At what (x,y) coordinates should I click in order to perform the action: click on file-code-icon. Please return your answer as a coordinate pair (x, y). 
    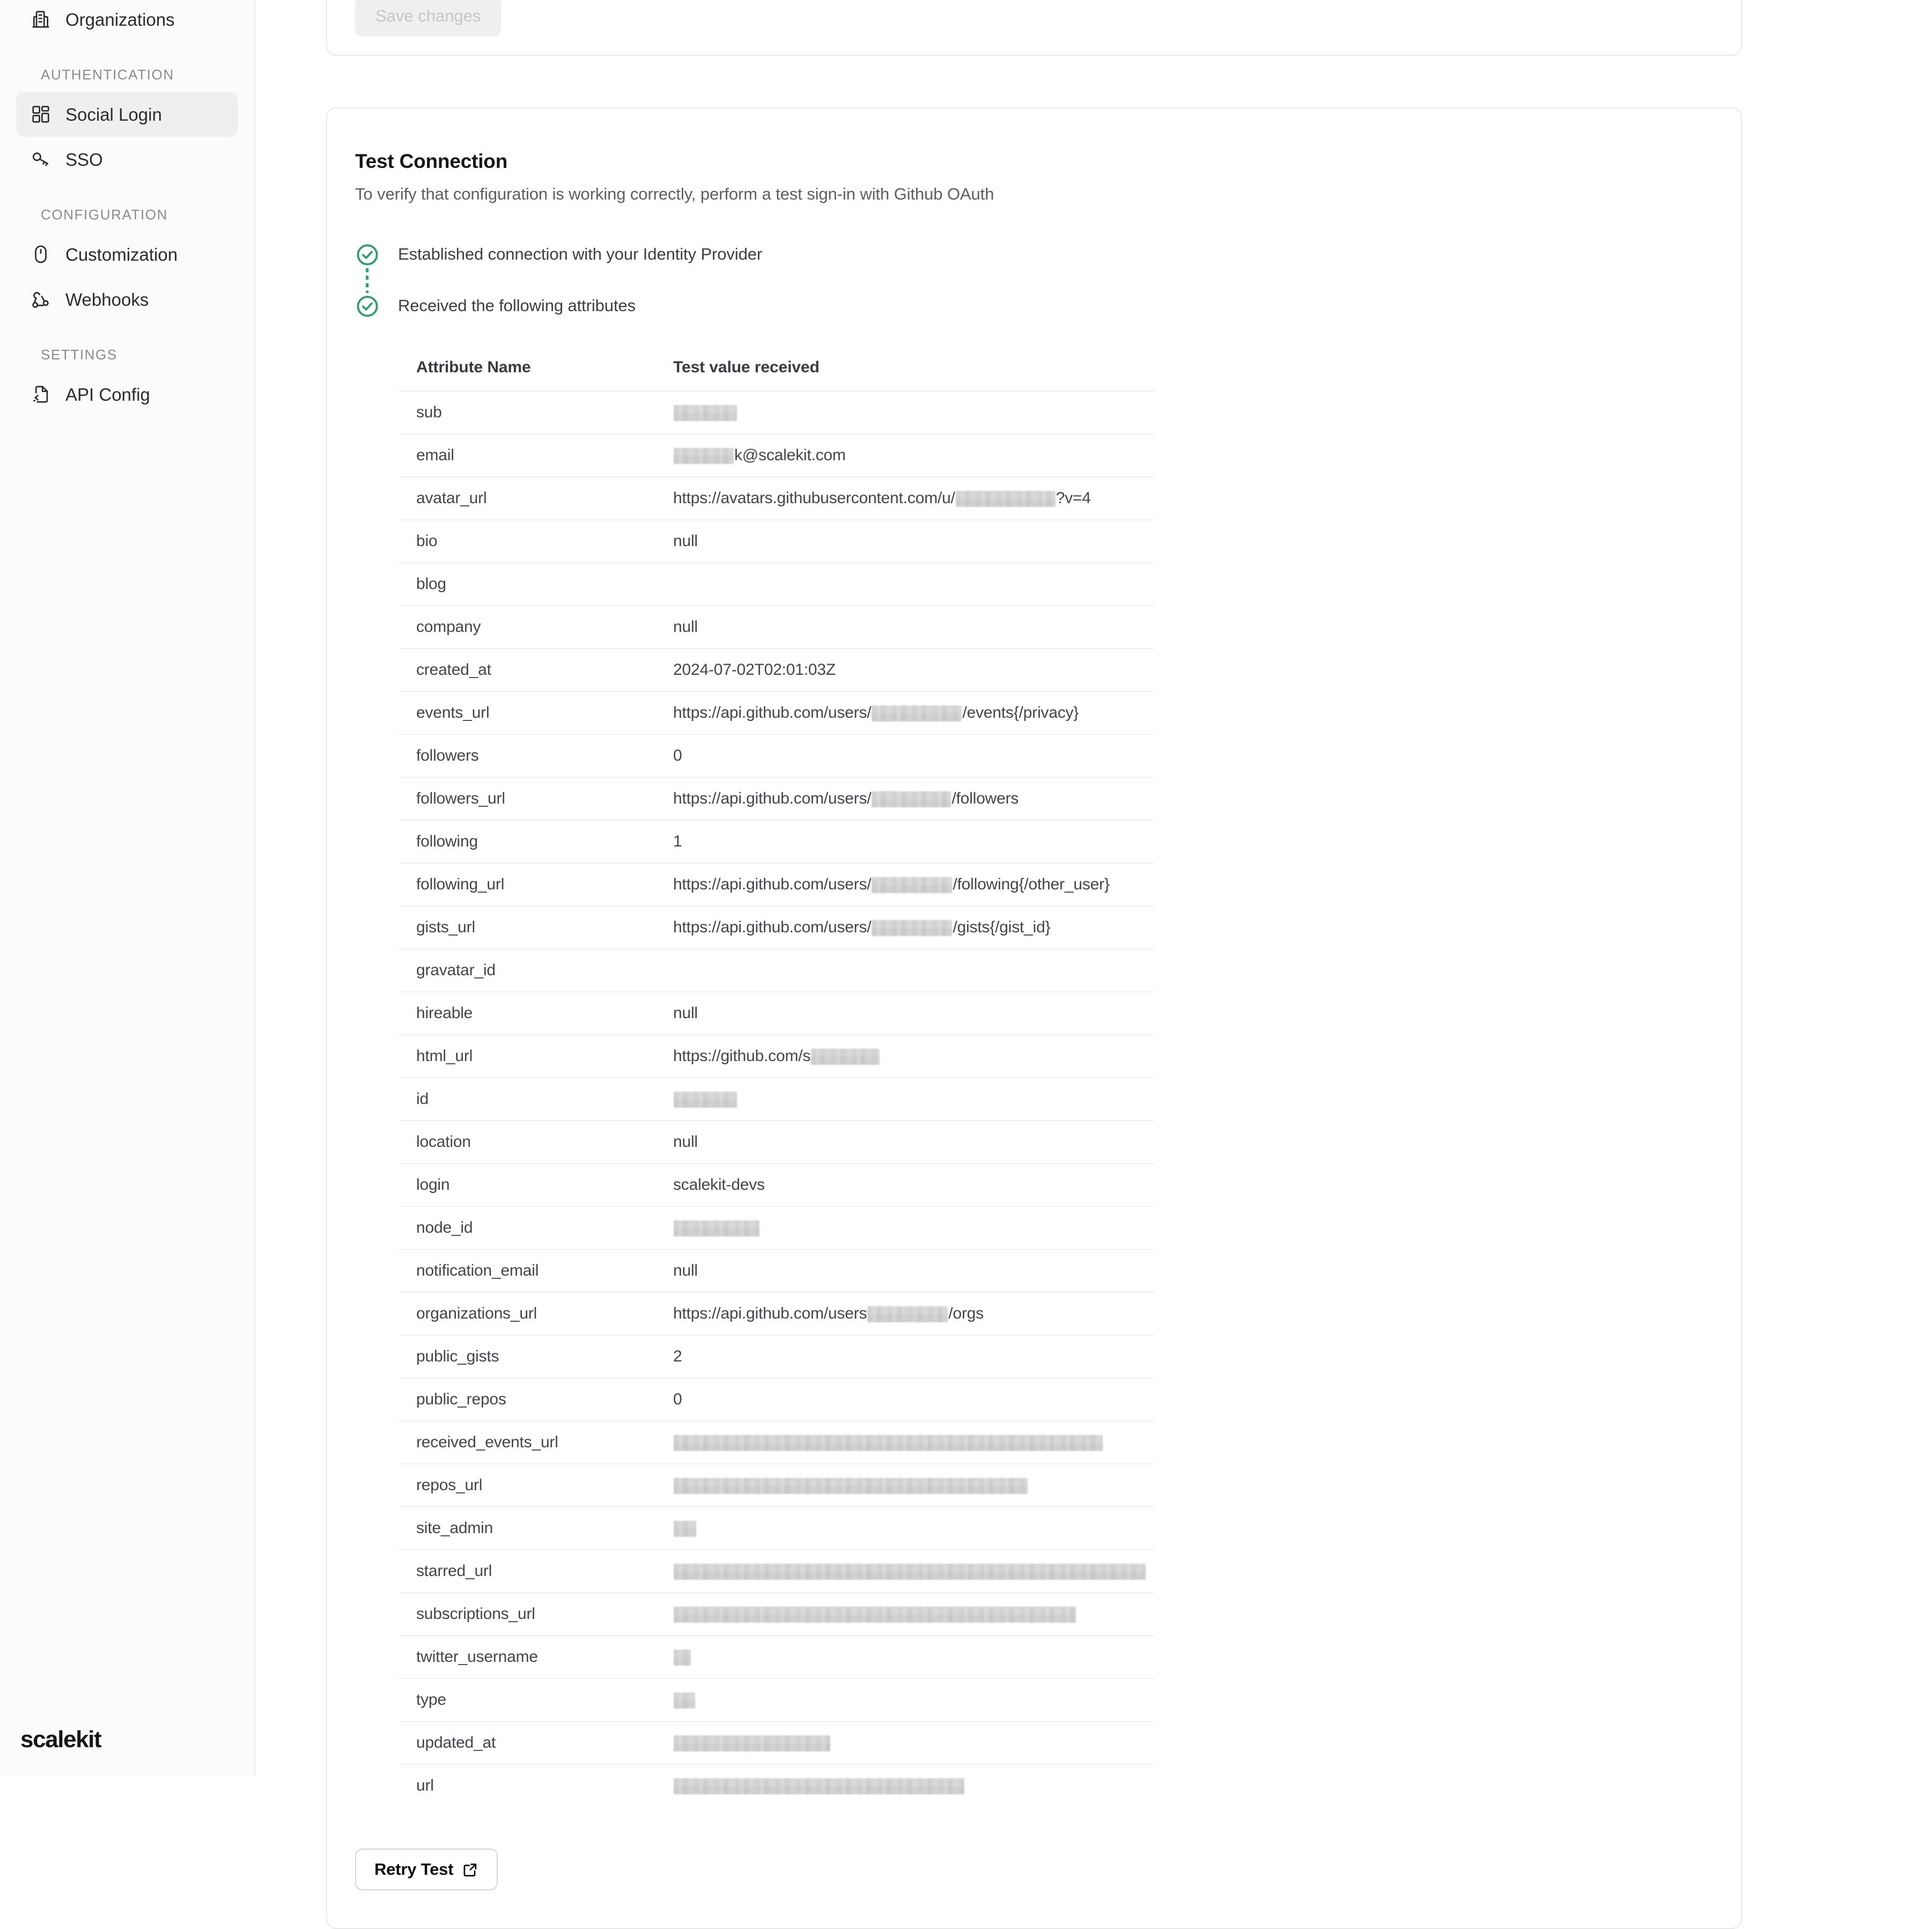
    Looking at the image, I should click on (40, 394).